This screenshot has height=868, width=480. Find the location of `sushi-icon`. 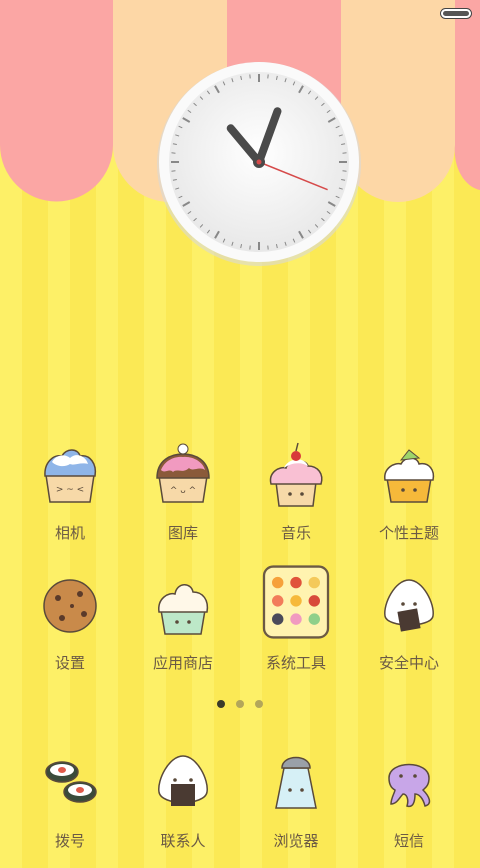

sushi-icon is located at coordinates (70, 783).